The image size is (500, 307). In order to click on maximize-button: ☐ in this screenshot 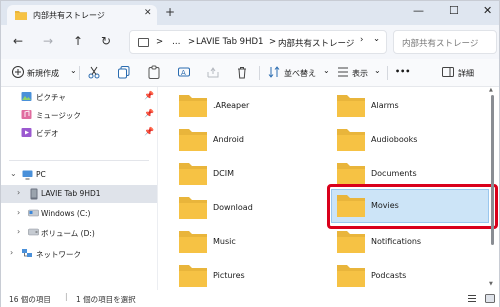, I will do `click(454, 11)`.